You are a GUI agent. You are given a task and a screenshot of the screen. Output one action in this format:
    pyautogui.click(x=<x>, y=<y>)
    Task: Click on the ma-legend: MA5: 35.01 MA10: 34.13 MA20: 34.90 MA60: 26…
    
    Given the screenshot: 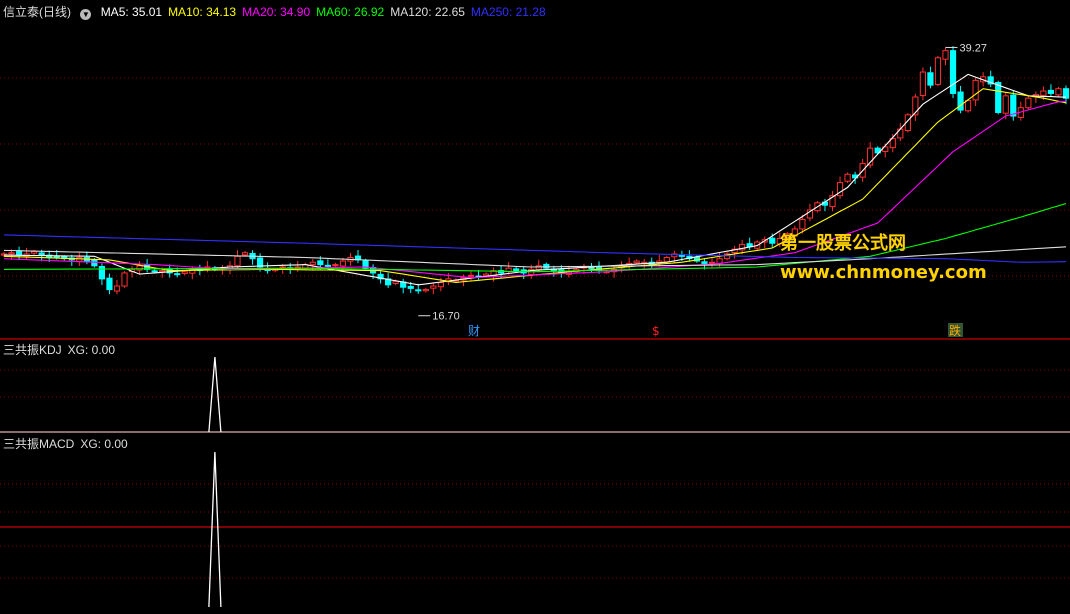 What is the action you would take?
    pyautogui.click(x=326, y=12)
    